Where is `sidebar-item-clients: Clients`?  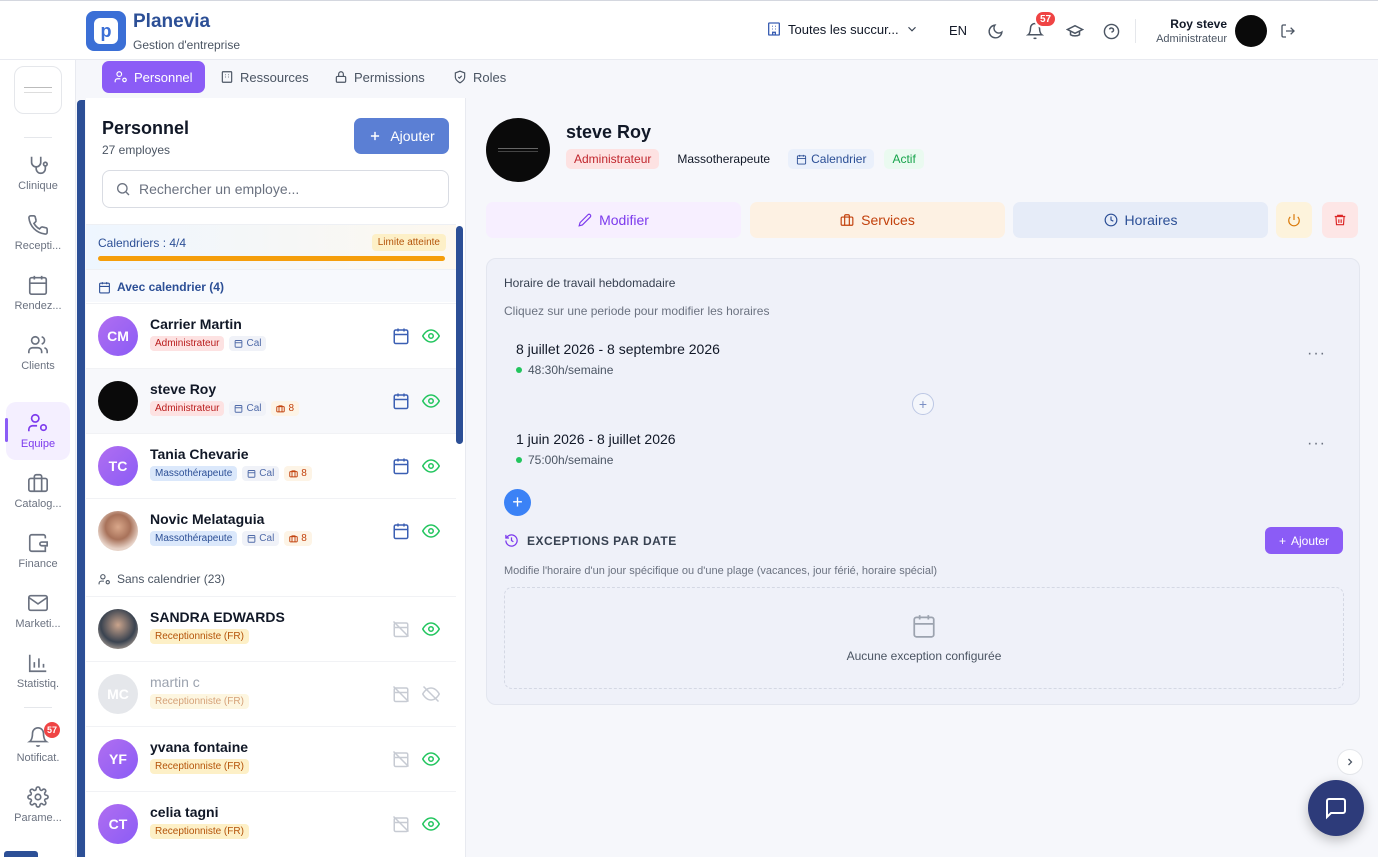
sidebar-item-clients: Clients is located at coordinates (38, 353).